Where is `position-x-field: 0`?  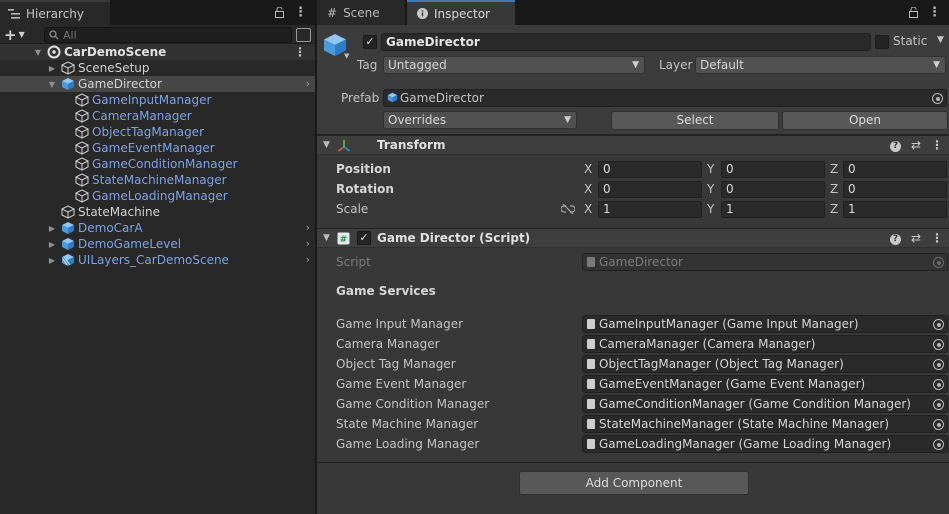 position-x-field: 0 is located at coordinates (650, 169).